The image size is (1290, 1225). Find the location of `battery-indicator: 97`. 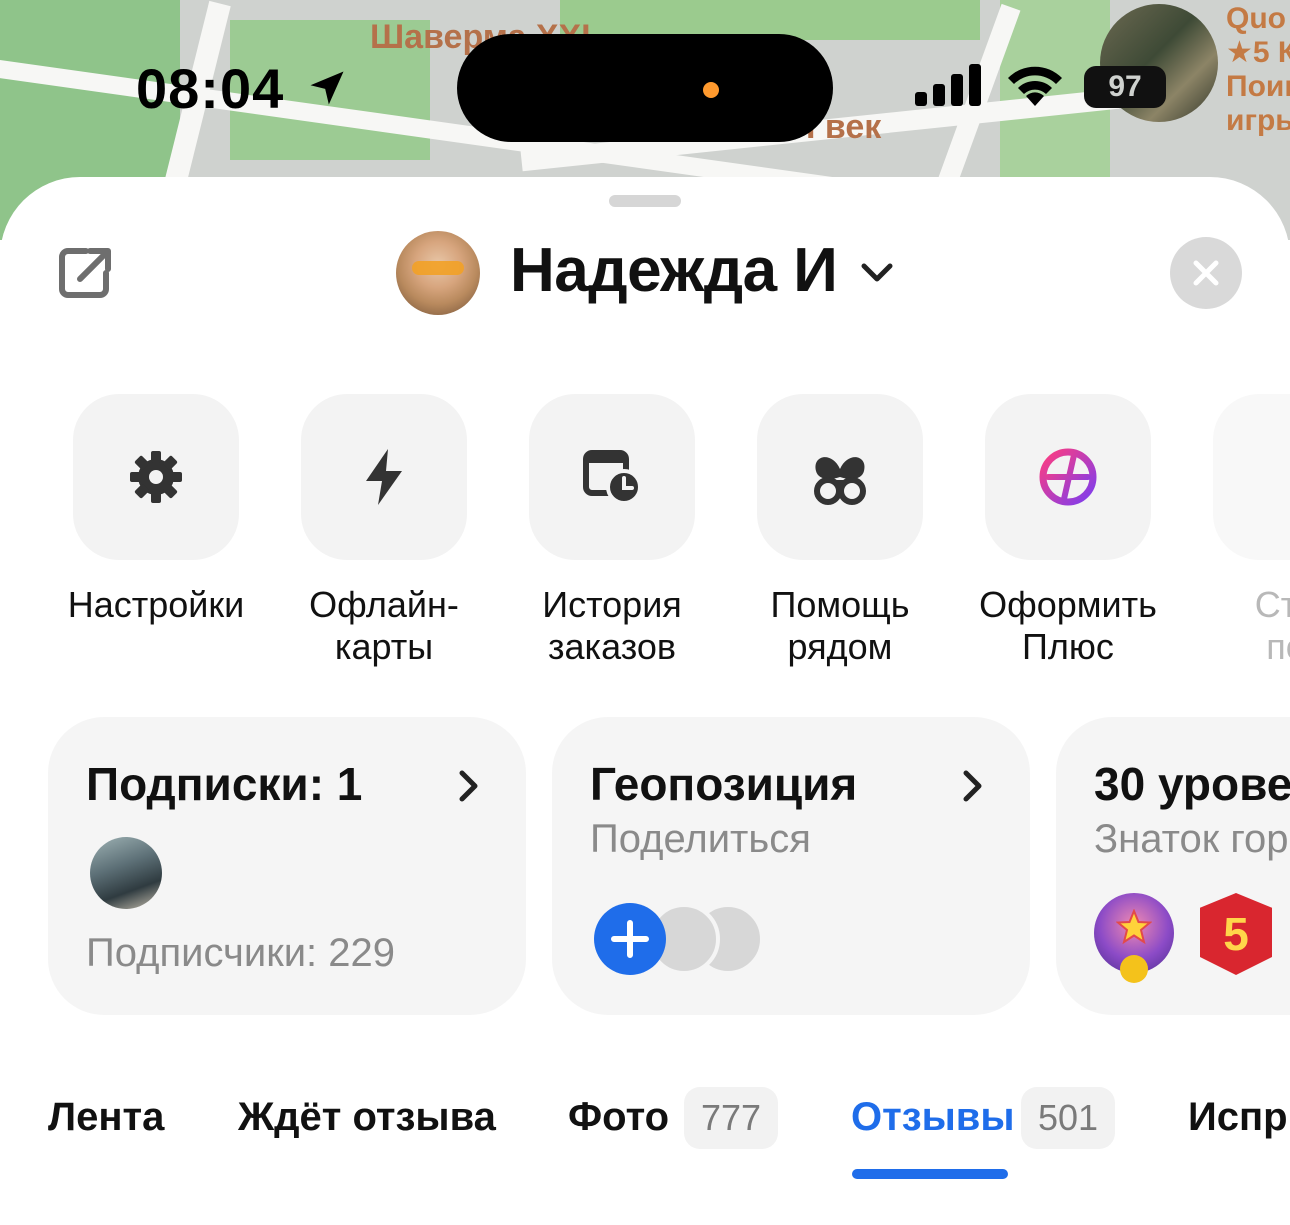

battery-indicator: 97 is located at coordinates (1125, 87).